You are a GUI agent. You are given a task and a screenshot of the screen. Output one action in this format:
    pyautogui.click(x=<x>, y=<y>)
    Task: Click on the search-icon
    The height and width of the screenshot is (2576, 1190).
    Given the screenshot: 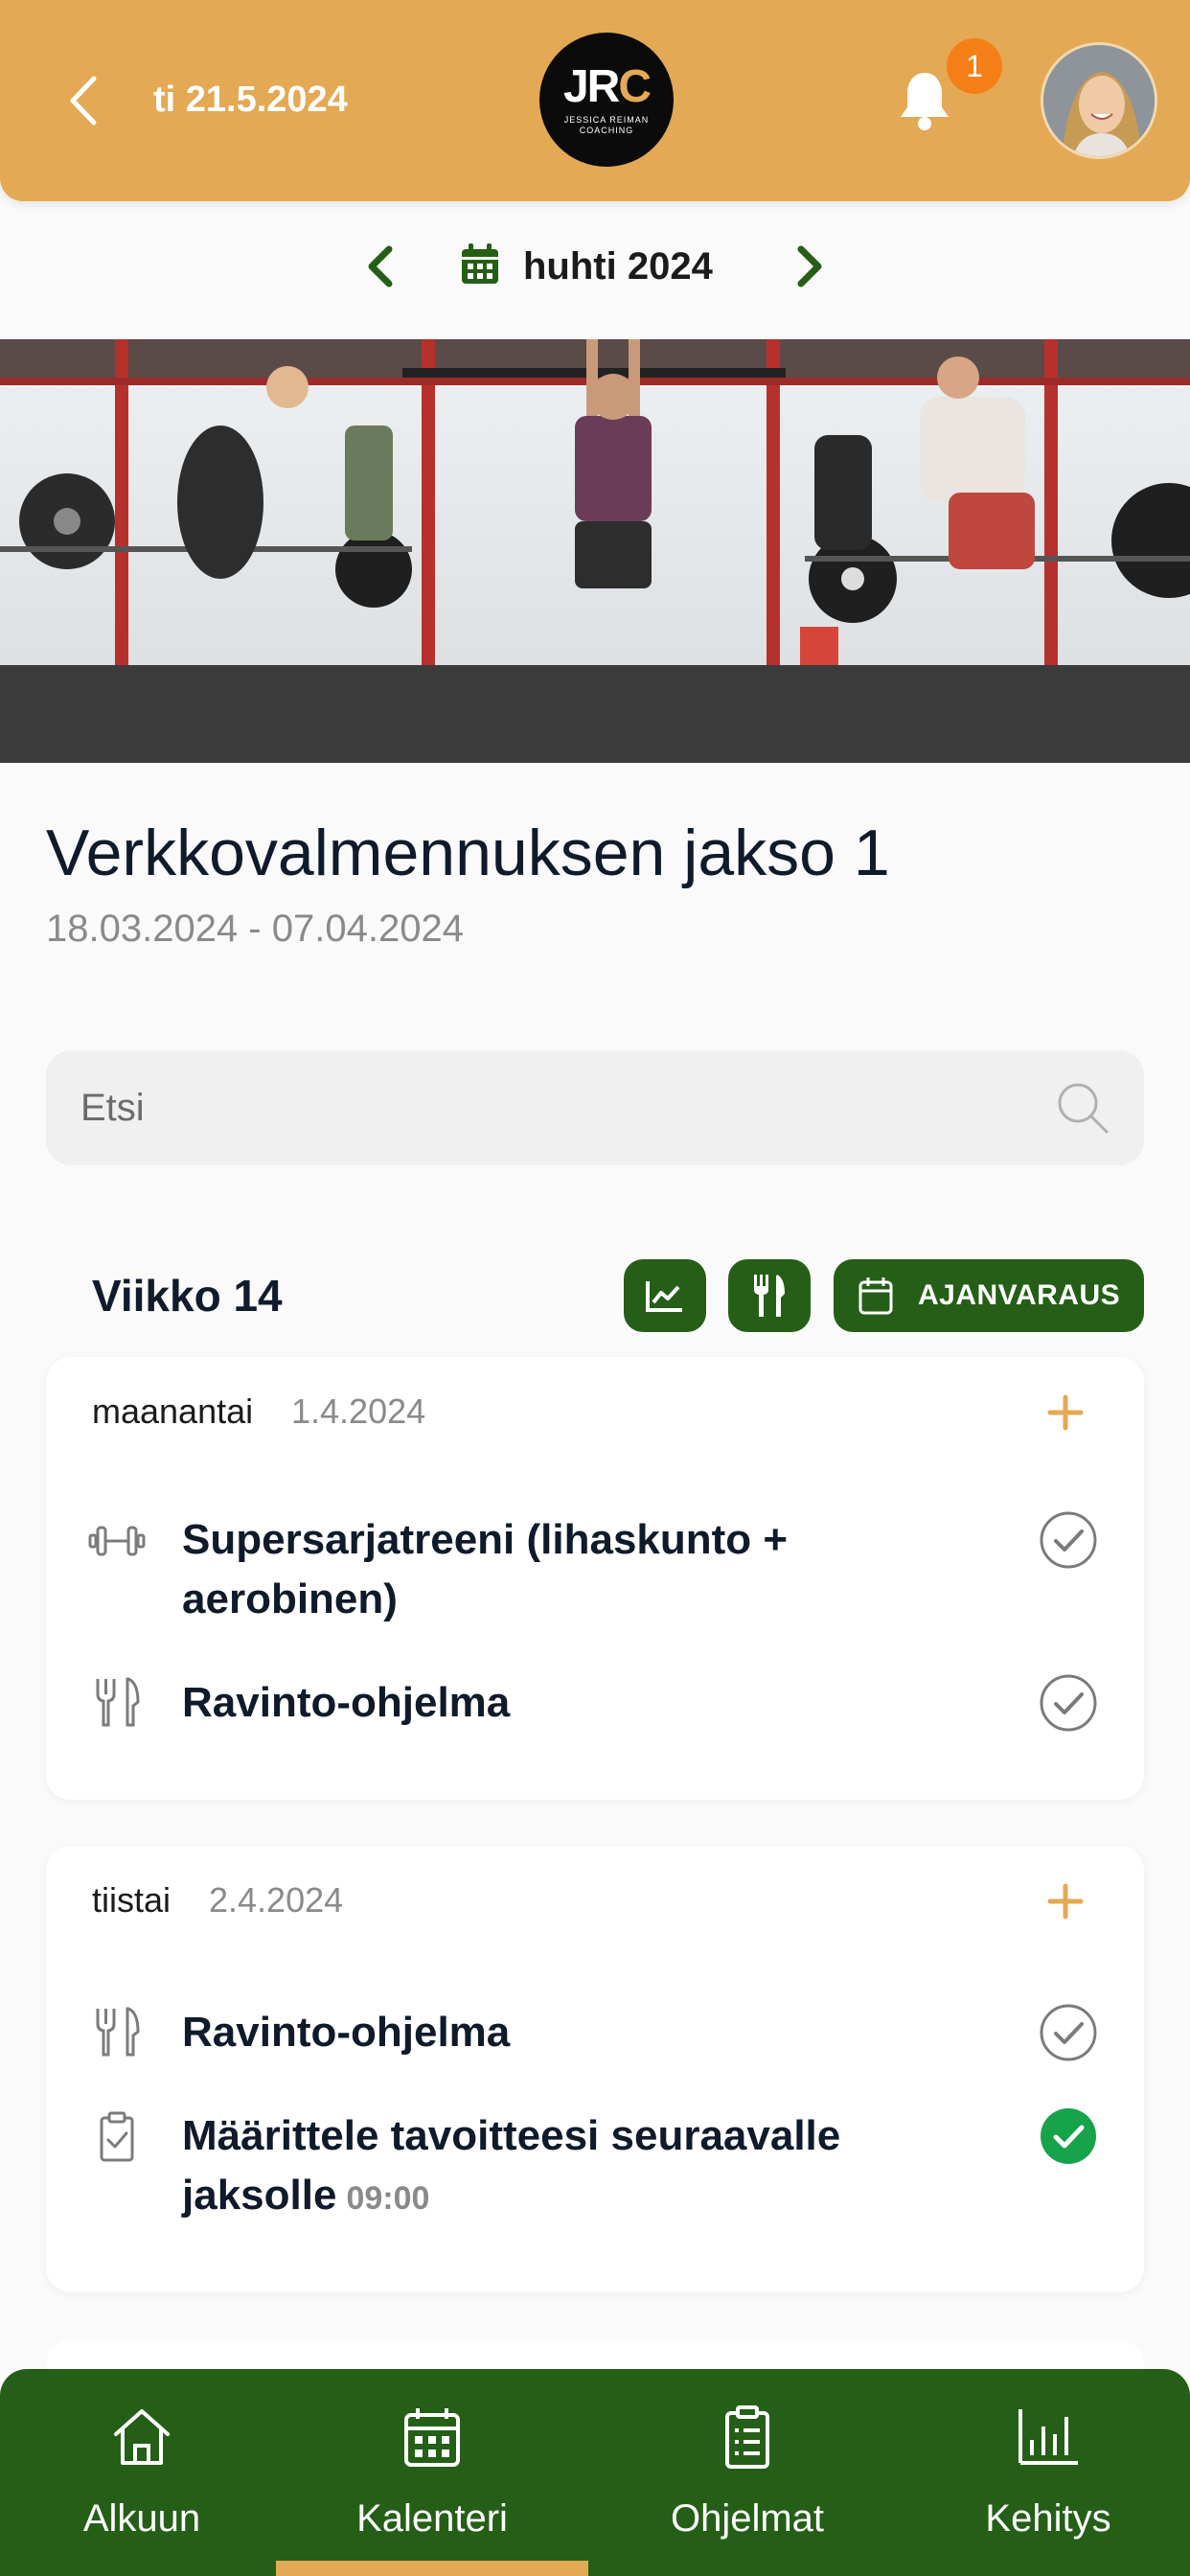 What is the action you would take?
    pyautogui.click(x=1082, y=1108)
    